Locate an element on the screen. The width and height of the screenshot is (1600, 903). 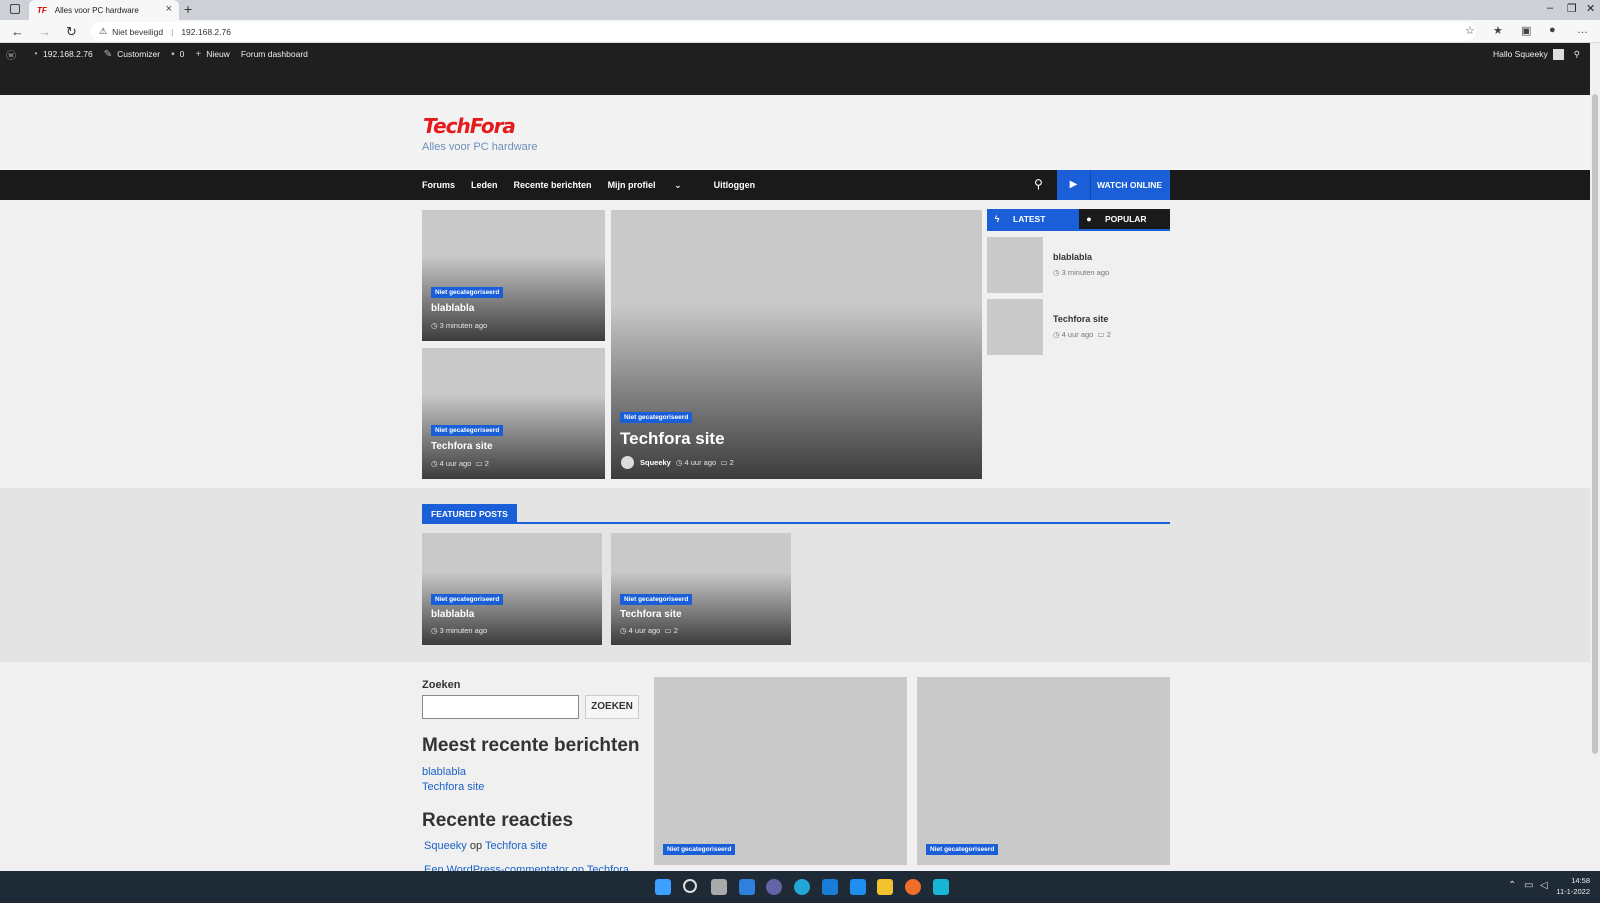
browser-tab-bar: TF Alles voor PC hardware × + – ❐ ✕ is located at coordinates (800, 10).